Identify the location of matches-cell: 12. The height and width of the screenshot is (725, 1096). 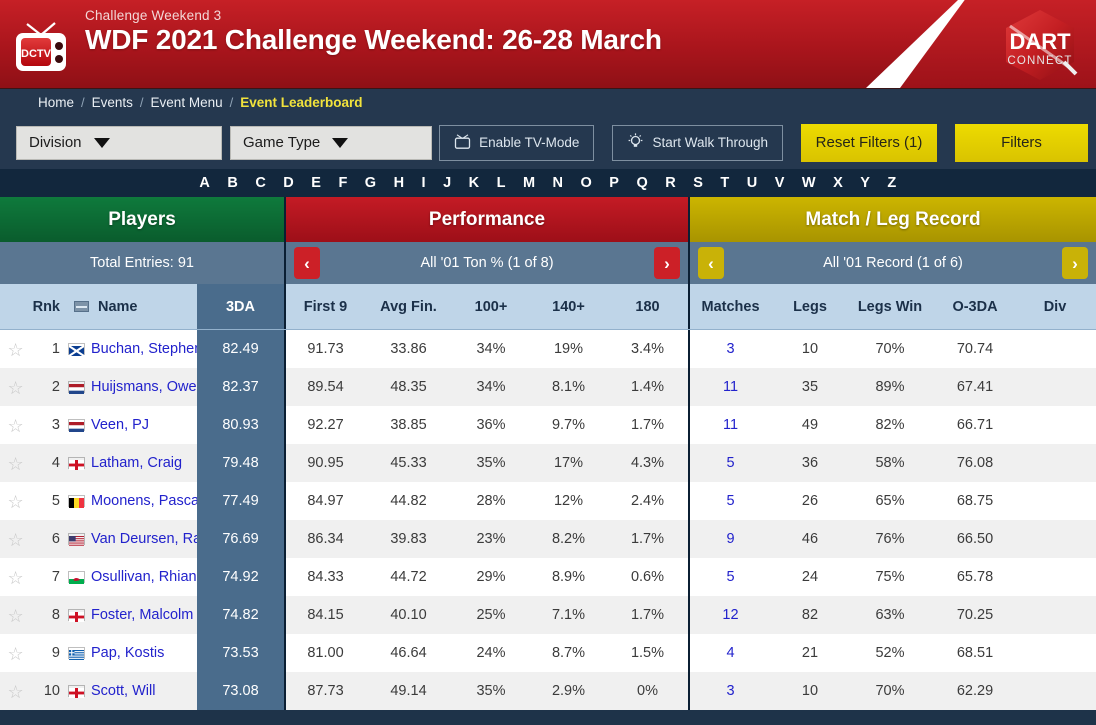
(730, 615).